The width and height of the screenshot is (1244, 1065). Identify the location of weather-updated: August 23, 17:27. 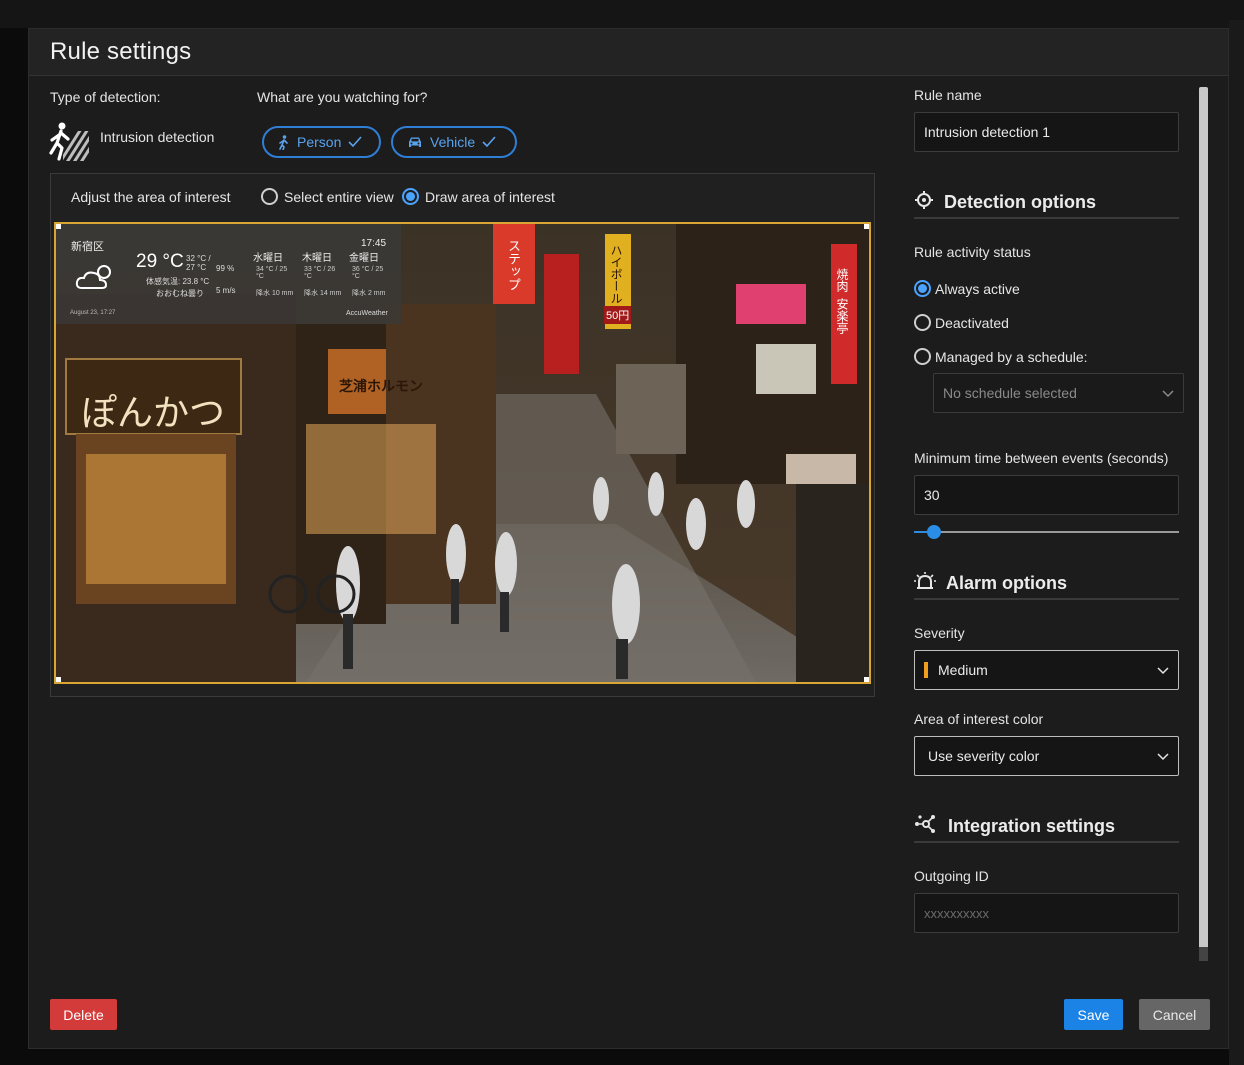
(93, 313).